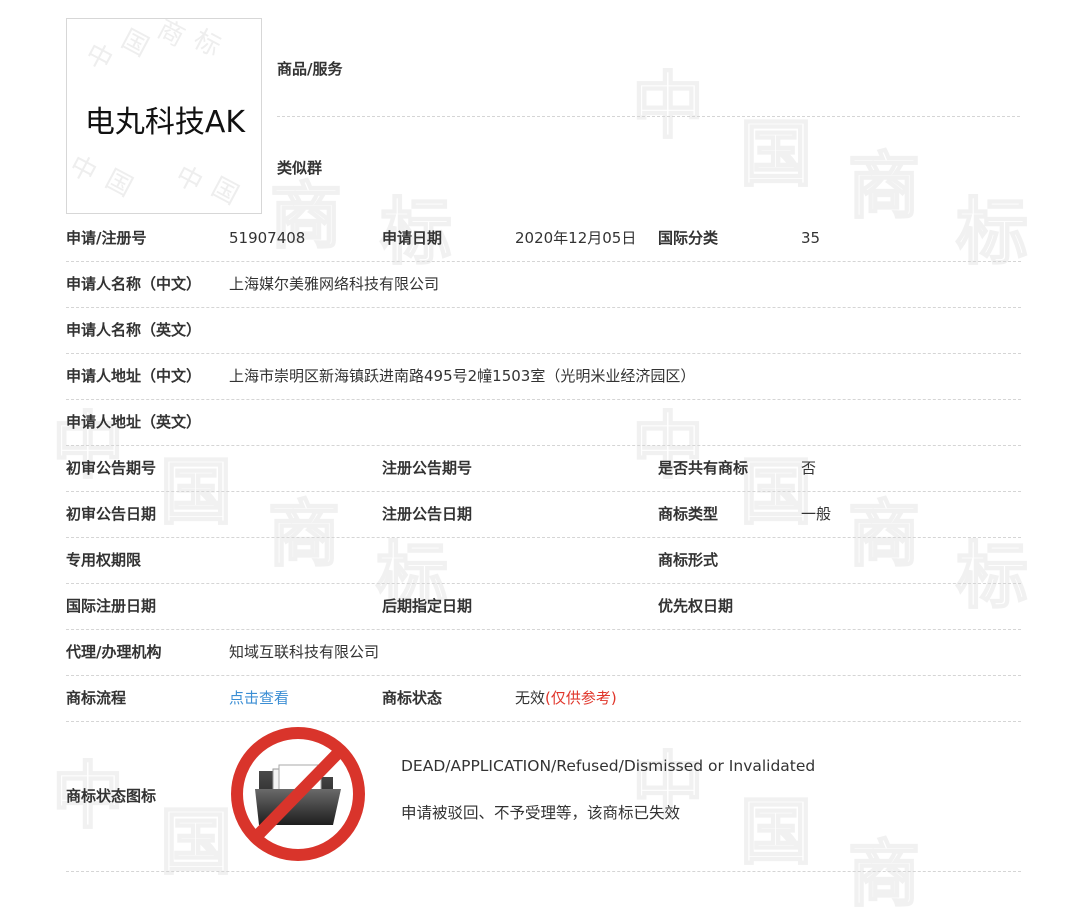  What do you see at coordinates (300, 168) in the screenshot?
I see `similar-group-label: 类似群` at bounding box center [300, 168].